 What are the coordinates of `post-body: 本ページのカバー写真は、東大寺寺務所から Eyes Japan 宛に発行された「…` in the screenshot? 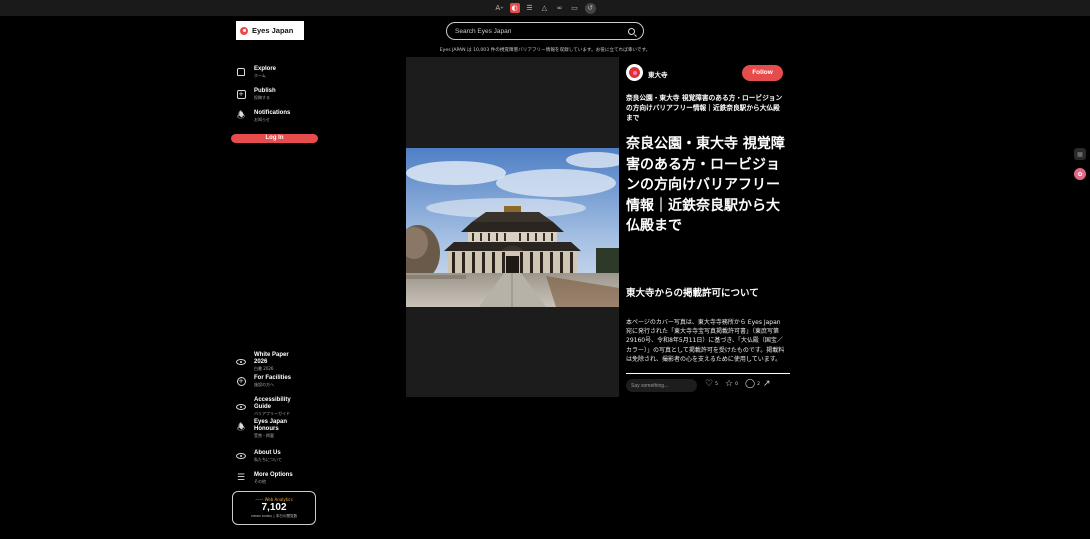 It's located at (705, 341).